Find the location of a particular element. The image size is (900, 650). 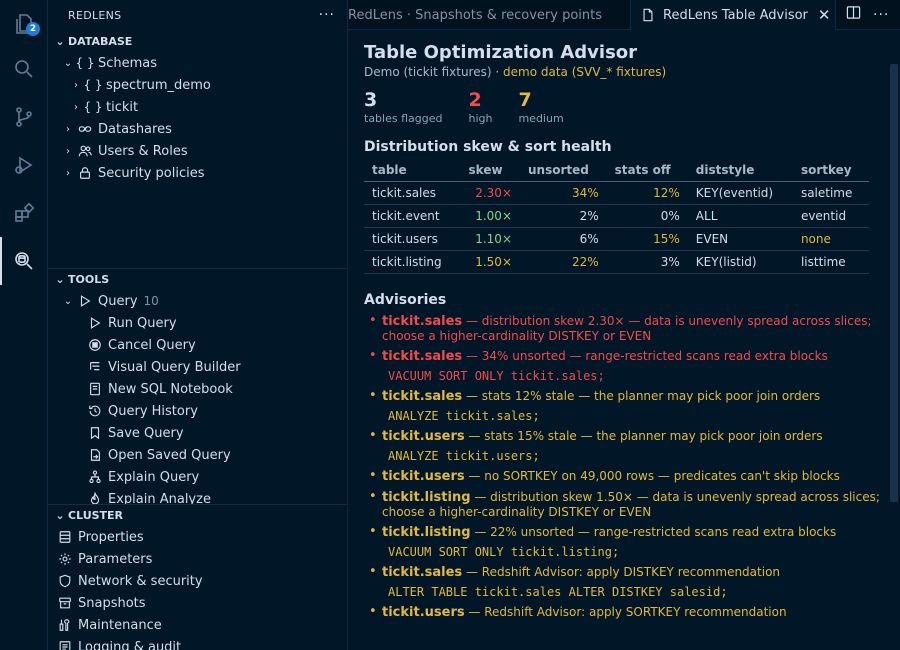

output-icon is located at coordinates (65, 645).